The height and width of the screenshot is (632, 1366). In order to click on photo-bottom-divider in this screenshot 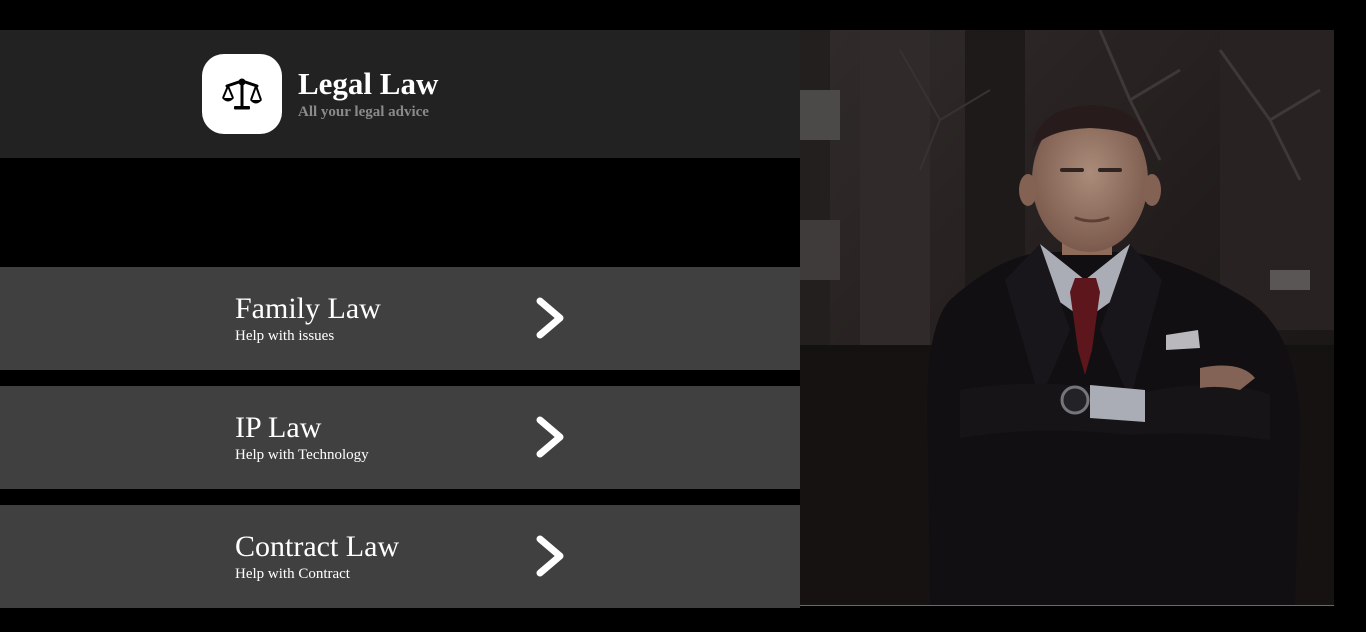, I will do `click(1067, 605)`.